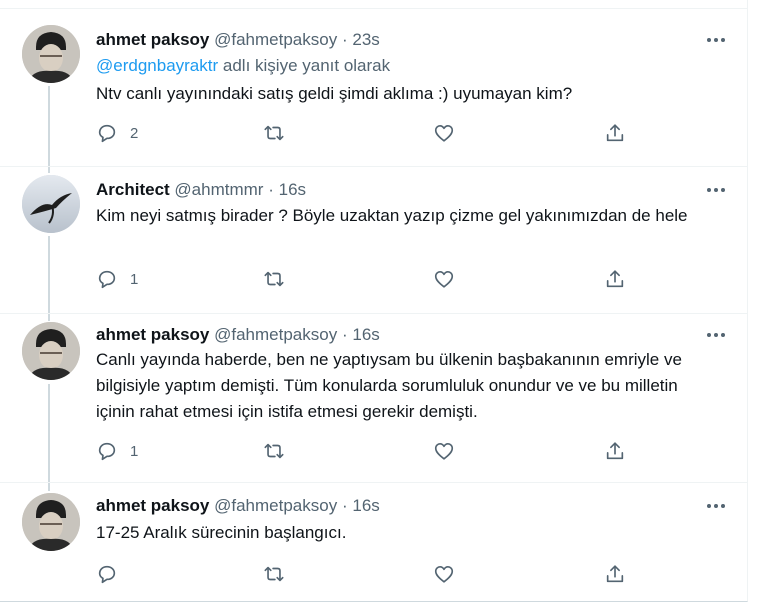  What do you see at coordinates (365, 39) in the screenshot?
I see `timestamp: 23s` at bounding box center [365, 39].